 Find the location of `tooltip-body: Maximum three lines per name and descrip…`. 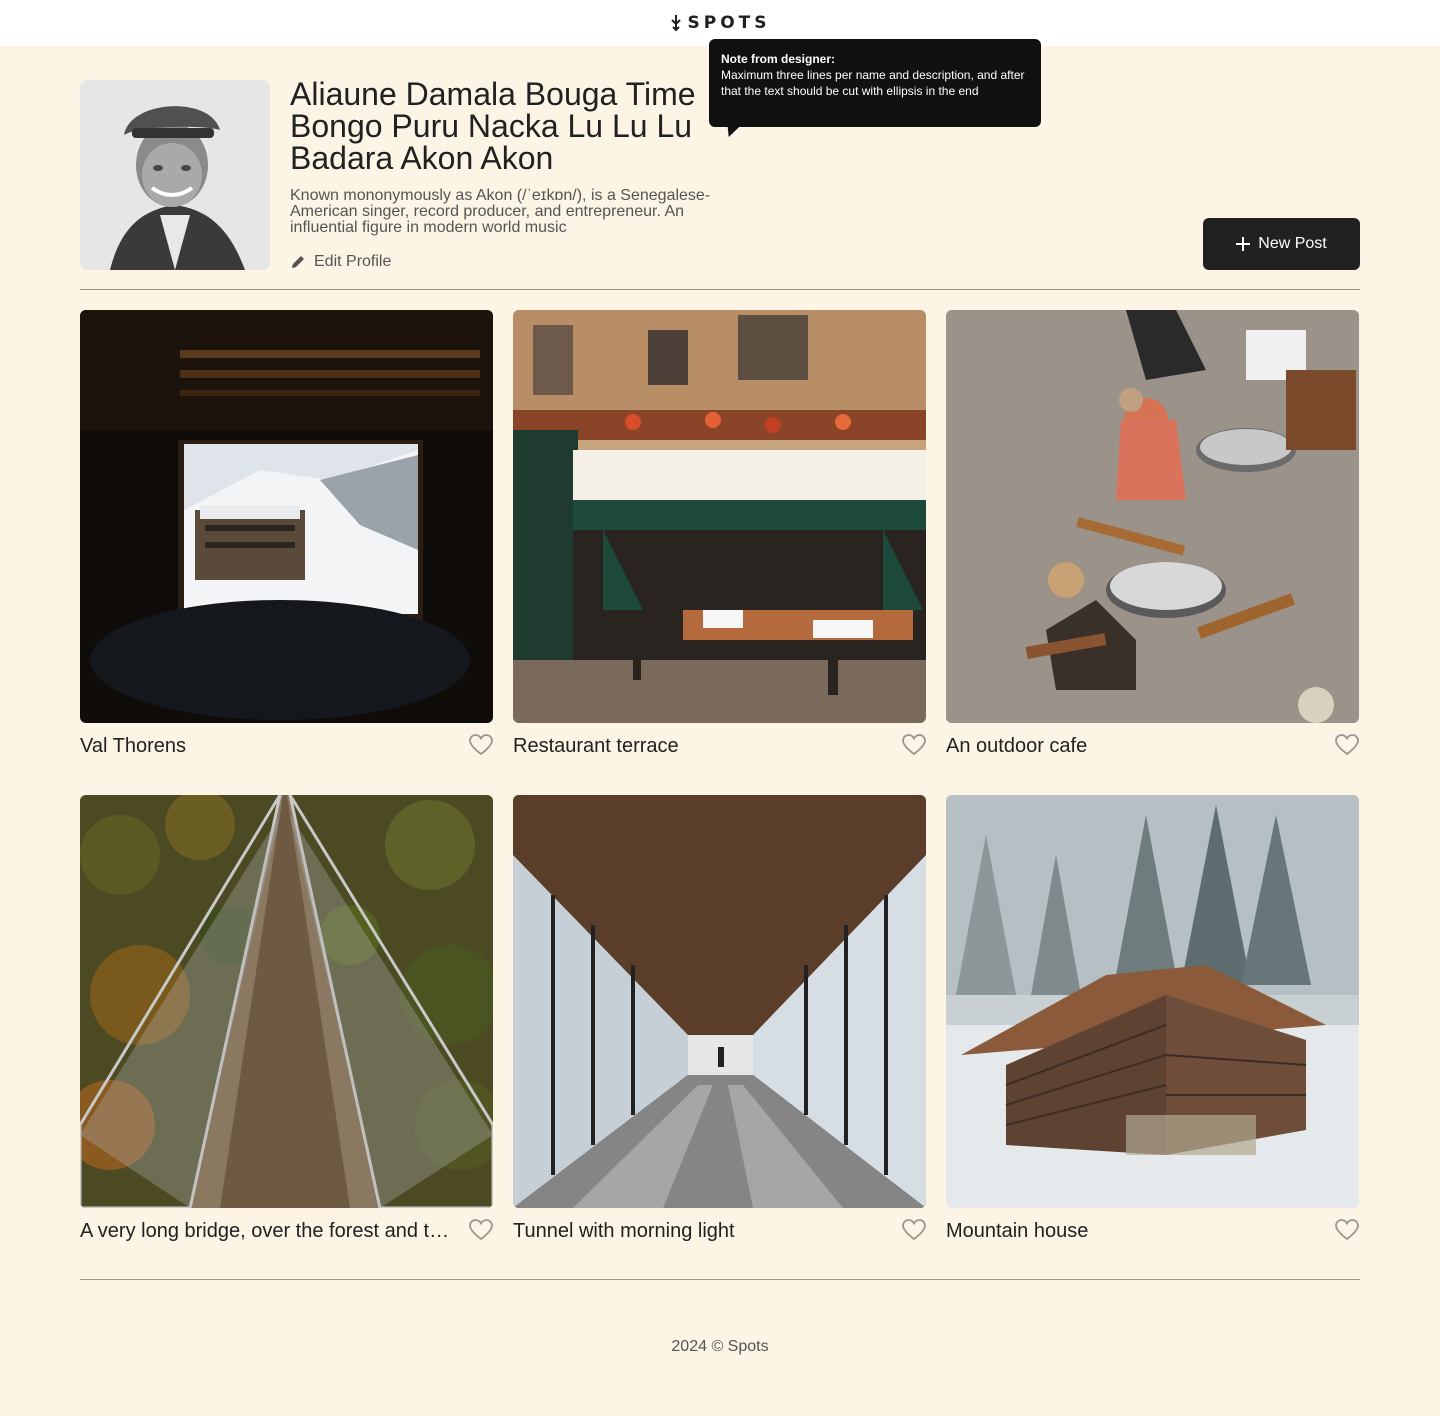

tooltip-body: Maximum three lines per name and descrip… is located at coordinates (873, 83).